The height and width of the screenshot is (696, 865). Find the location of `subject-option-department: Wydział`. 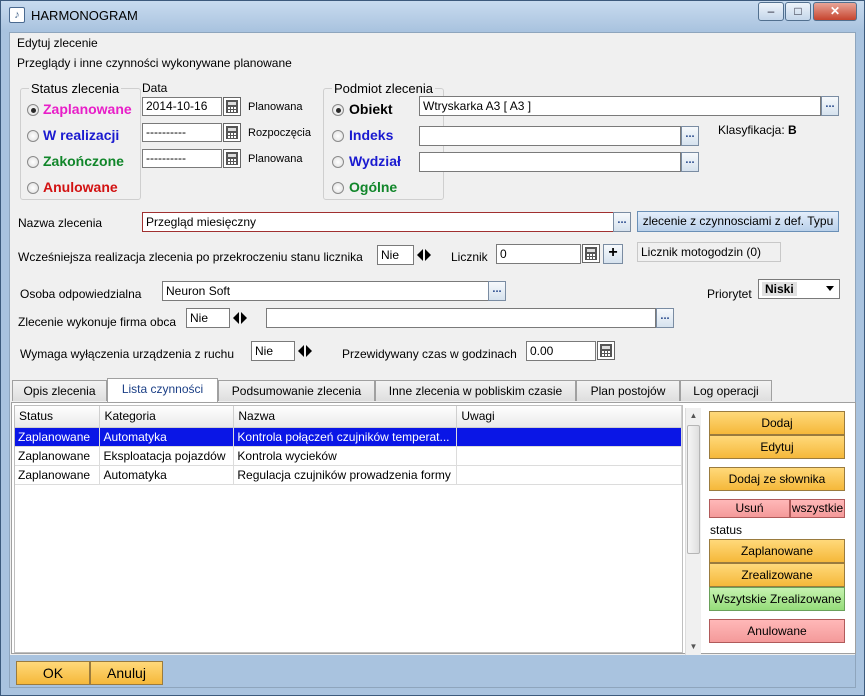

subject-option-department: Wydział is located at coordinates (375, 161).